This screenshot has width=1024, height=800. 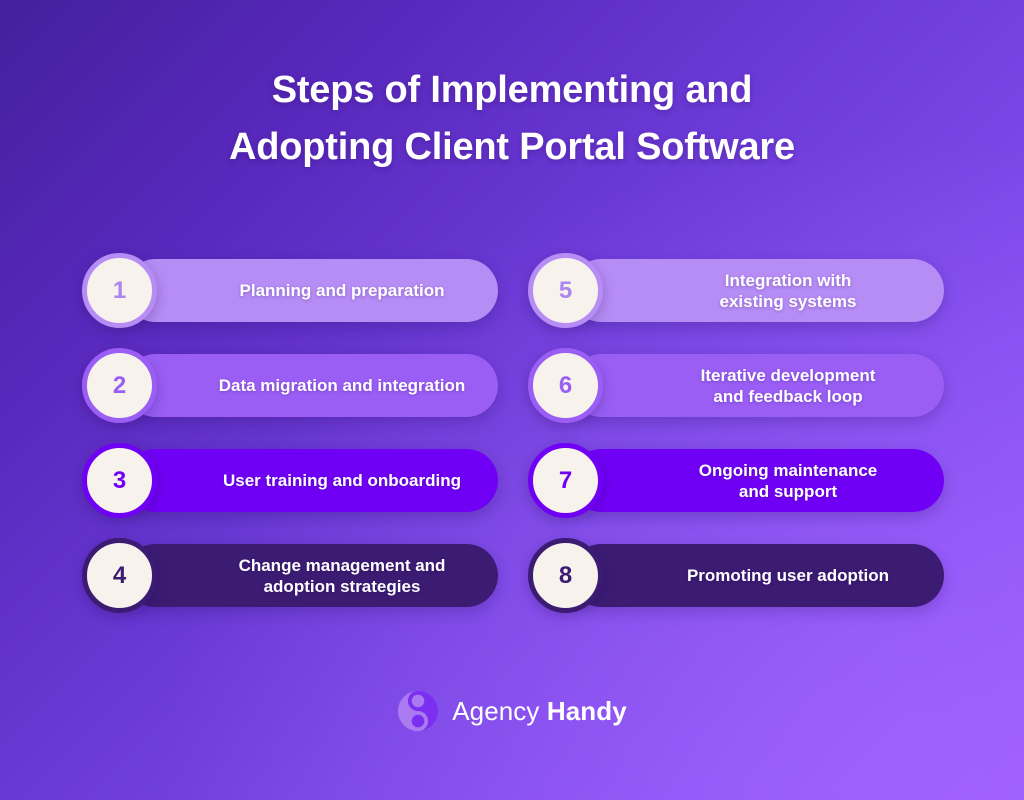 I want to click on step-badge: 5, so click(x=565, y=290).